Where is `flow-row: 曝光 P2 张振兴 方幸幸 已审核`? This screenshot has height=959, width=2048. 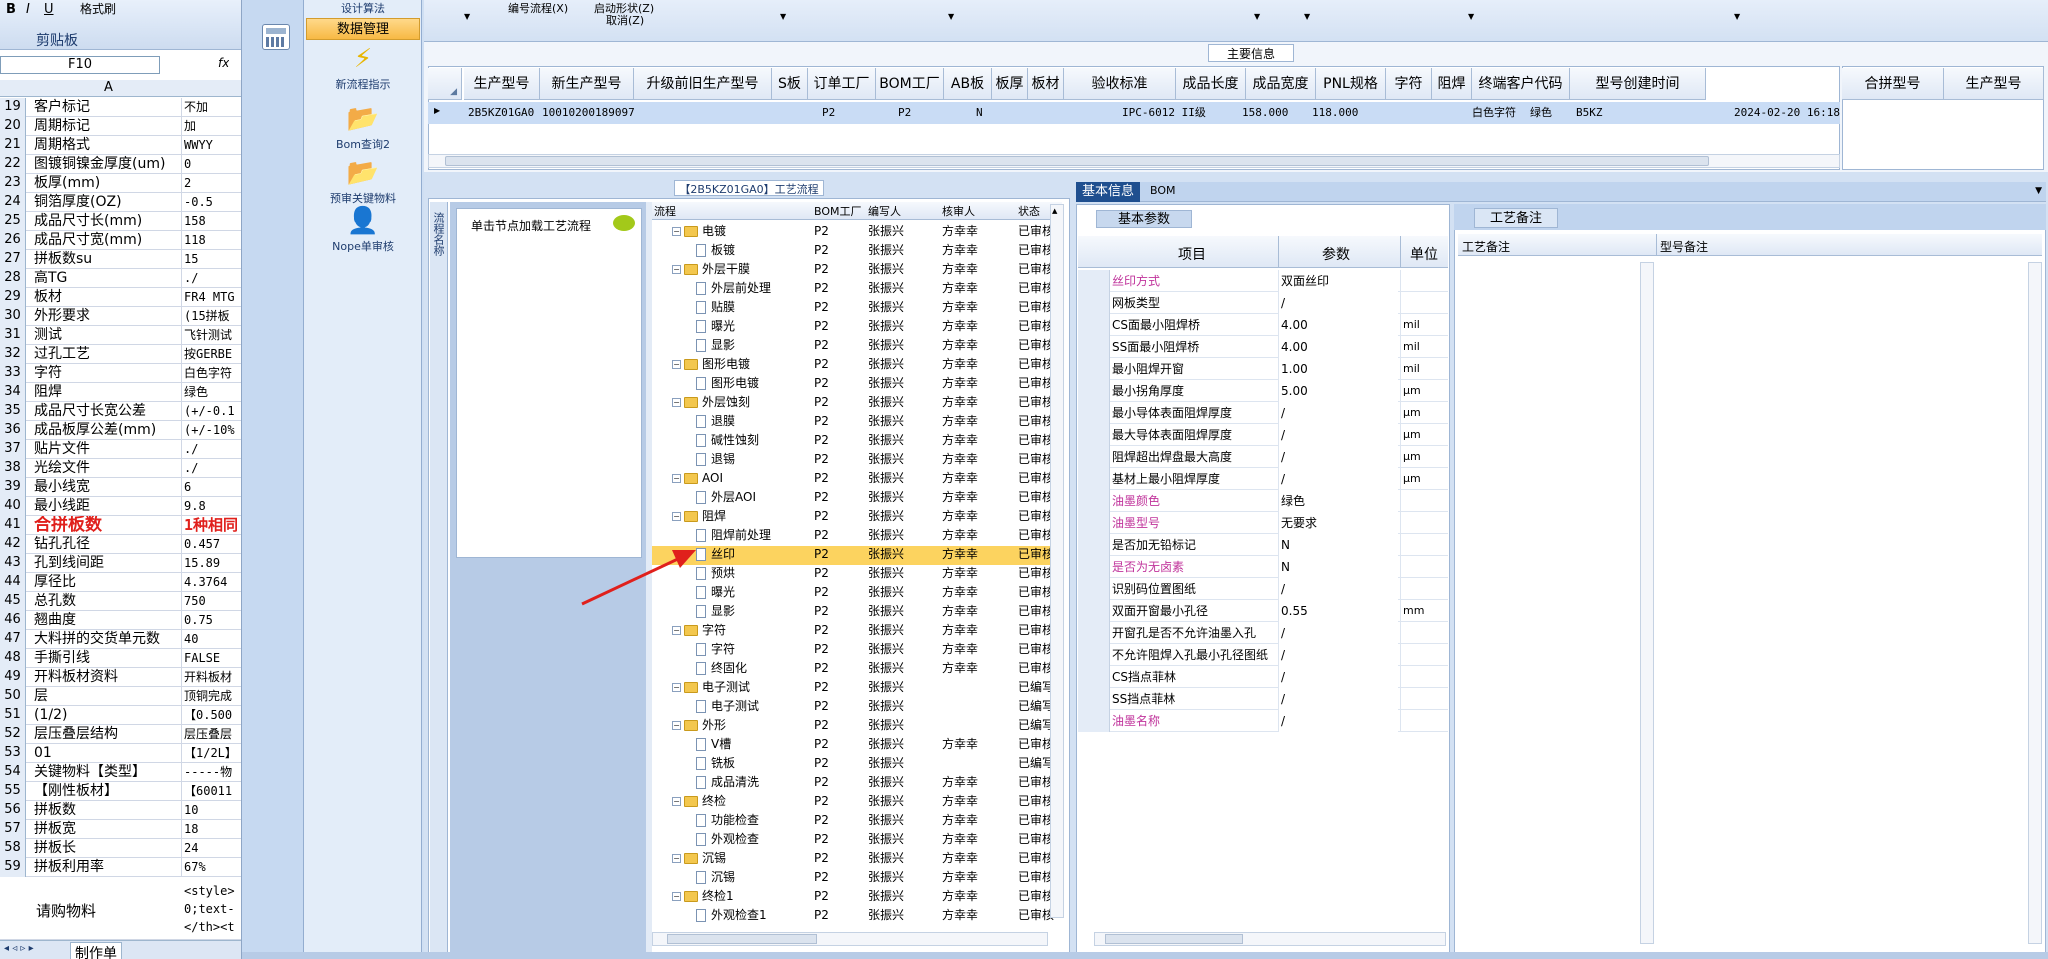 flow-row: 曝光 P2 张振兴 方幸幸 已审核 is located at coordinates (854, 592).